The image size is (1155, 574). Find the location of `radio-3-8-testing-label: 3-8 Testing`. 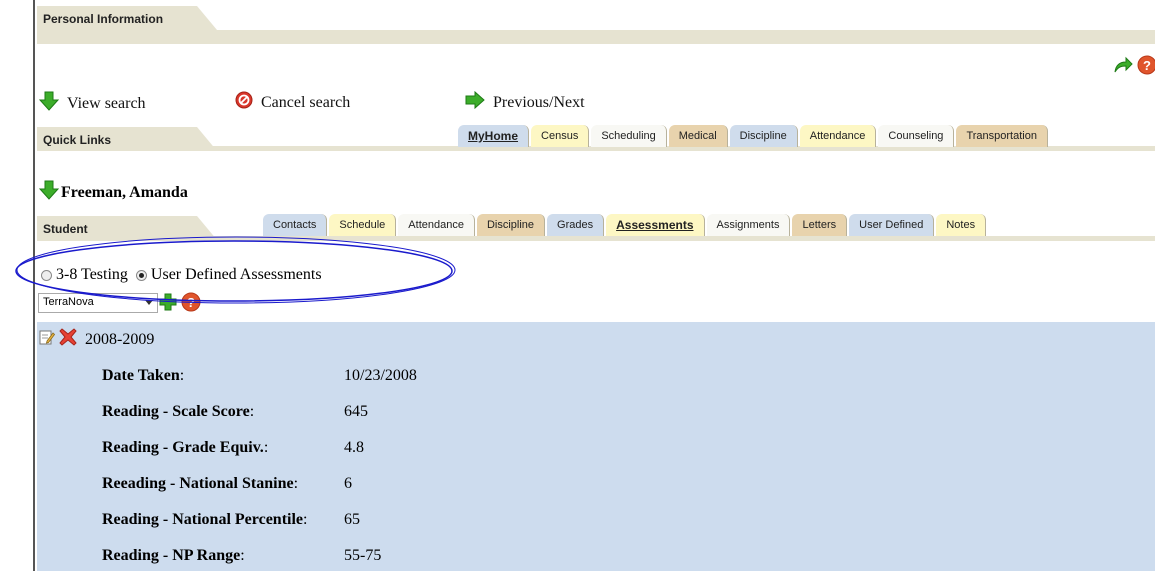

radio-3-8-testing-label: 3-8 Testing is located at coordinates (92, 274).